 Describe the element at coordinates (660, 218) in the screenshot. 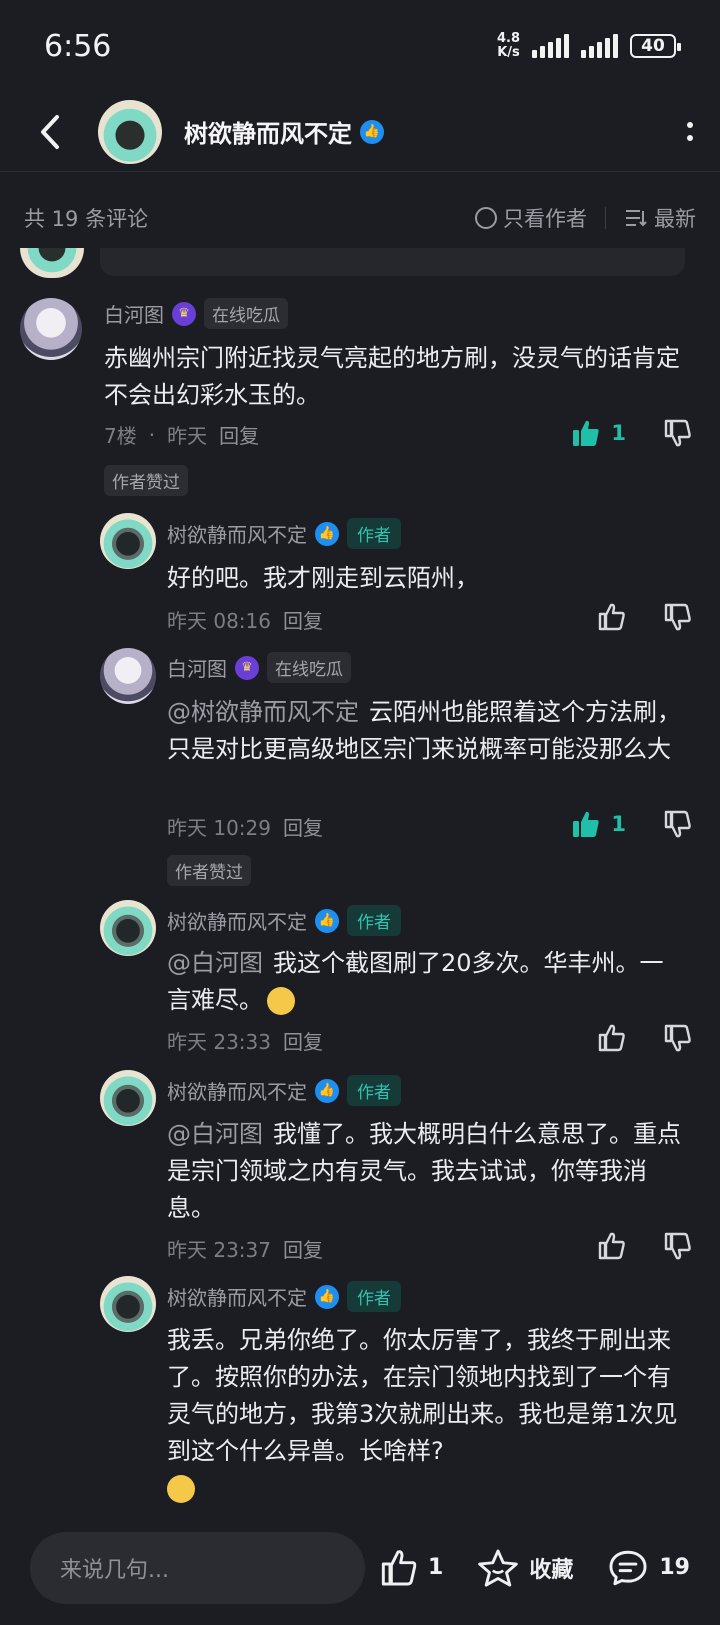

I see `sort-button: 最新` at that location.